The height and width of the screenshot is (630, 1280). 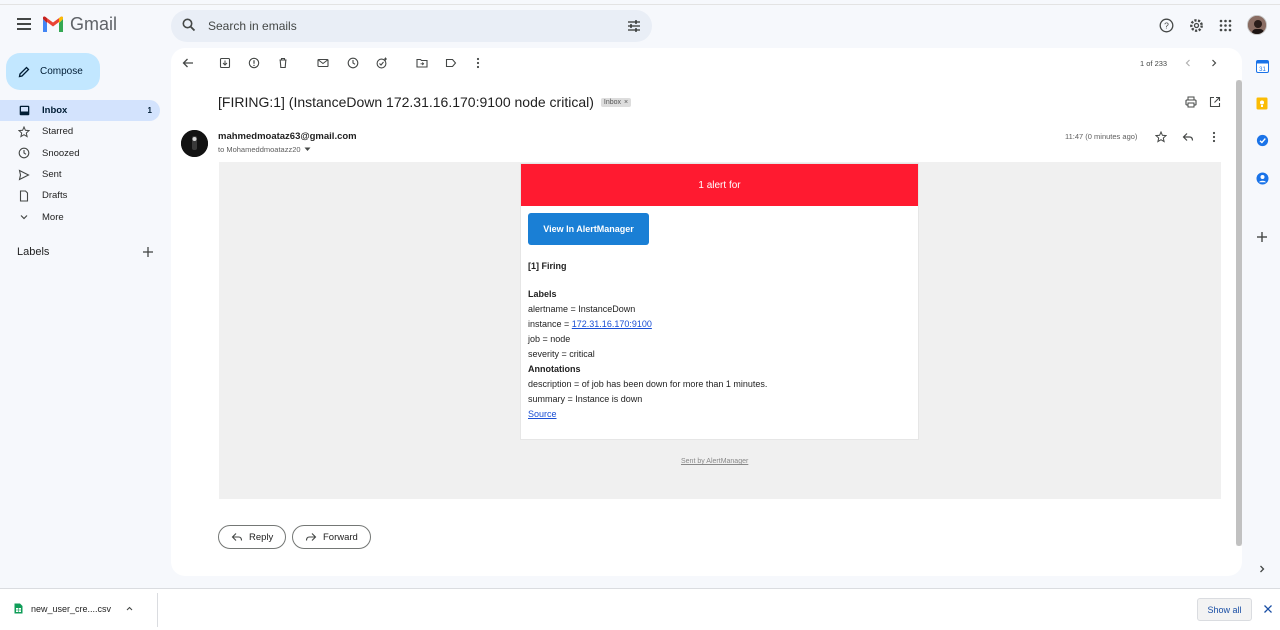 What do you see at coordinates (1225, 25) in the screenshot?
I see `apps-grid-icon` at bounding box center [1225, 25].